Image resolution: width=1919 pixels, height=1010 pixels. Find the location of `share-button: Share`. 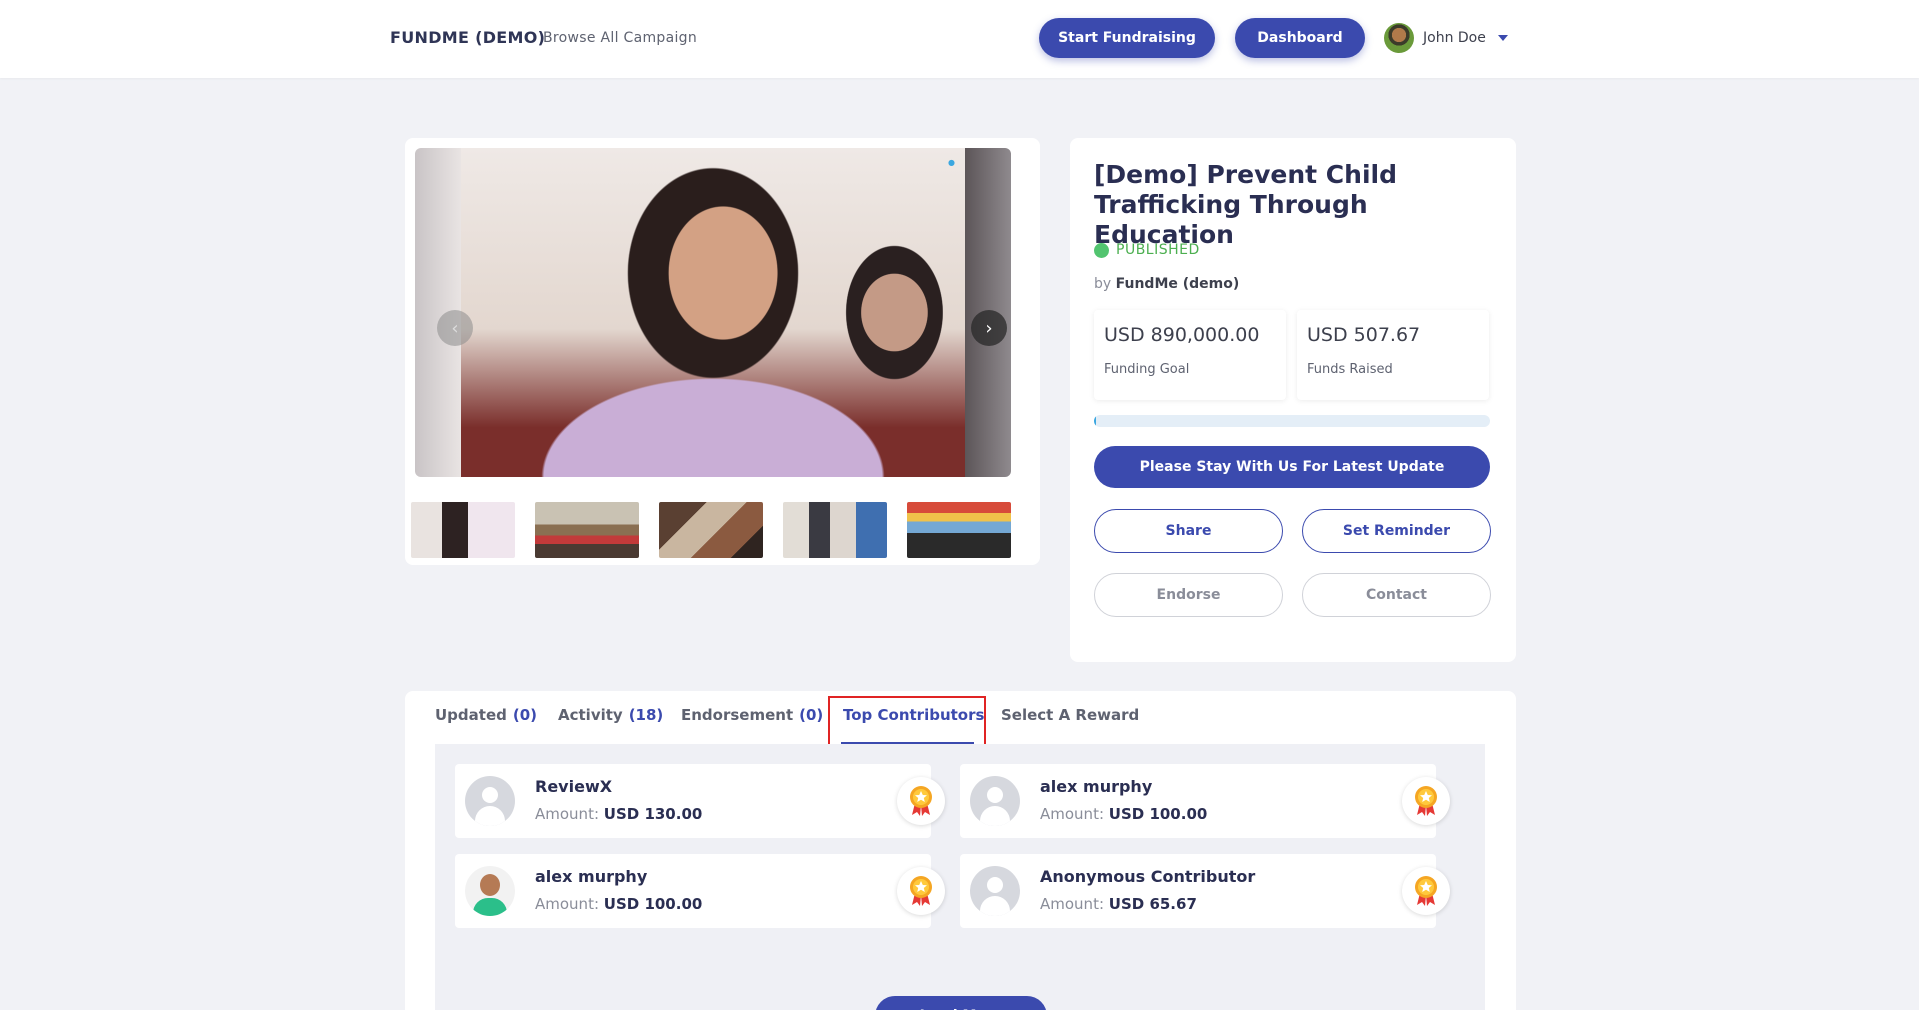

share-button: Share is located at coordinates (1188, 531).